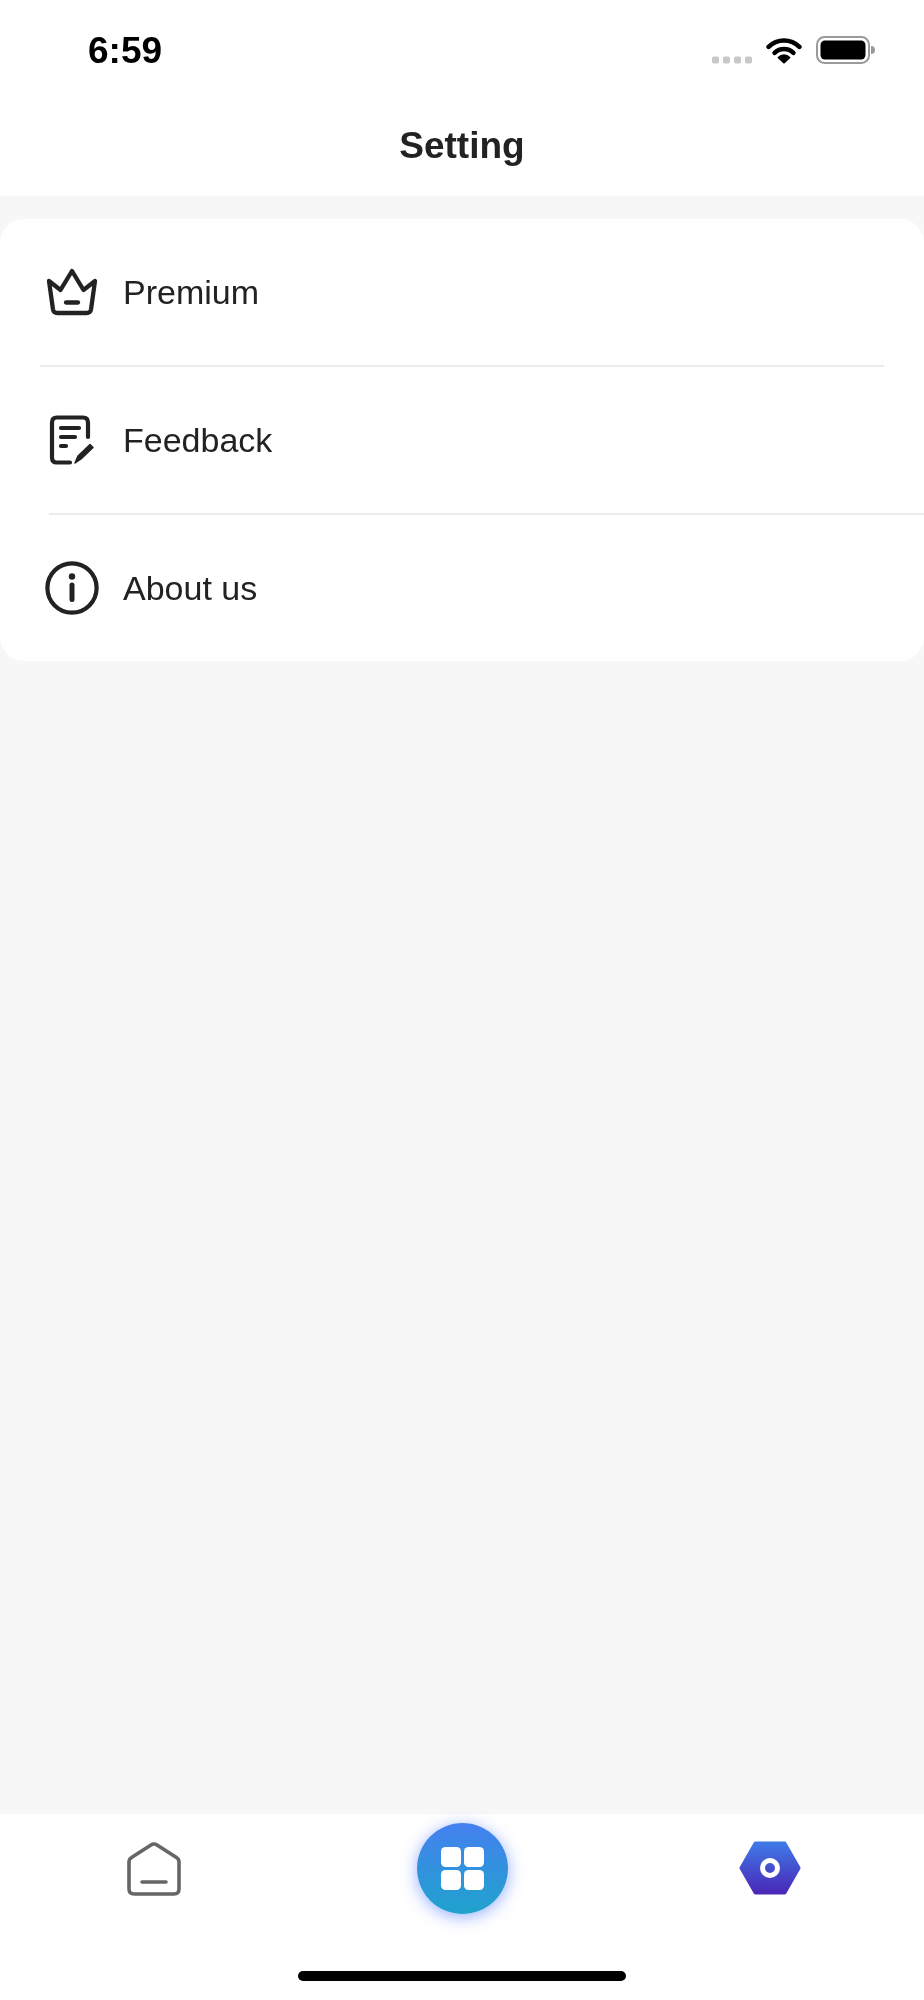 Image resolution: width=924 pixels, height=2000 pixels. What do you see at coordinates (462, 146) in the screenshot?
I see `page-title: Setting` at bounding box center [462, 146].